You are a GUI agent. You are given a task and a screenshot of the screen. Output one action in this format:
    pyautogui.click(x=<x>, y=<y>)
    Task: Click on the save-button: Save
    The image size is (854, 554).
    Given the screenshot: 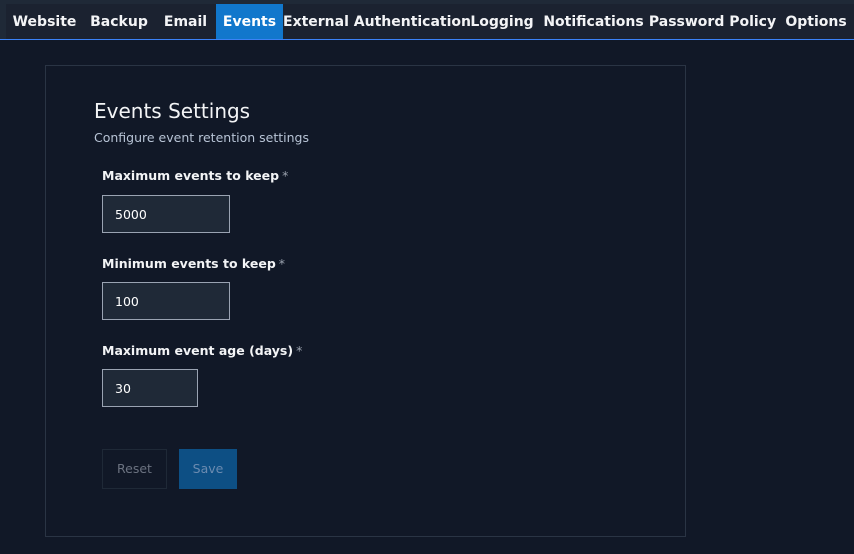 What is the action you would take?
    pyautogui.click(x=208, y=469)
    